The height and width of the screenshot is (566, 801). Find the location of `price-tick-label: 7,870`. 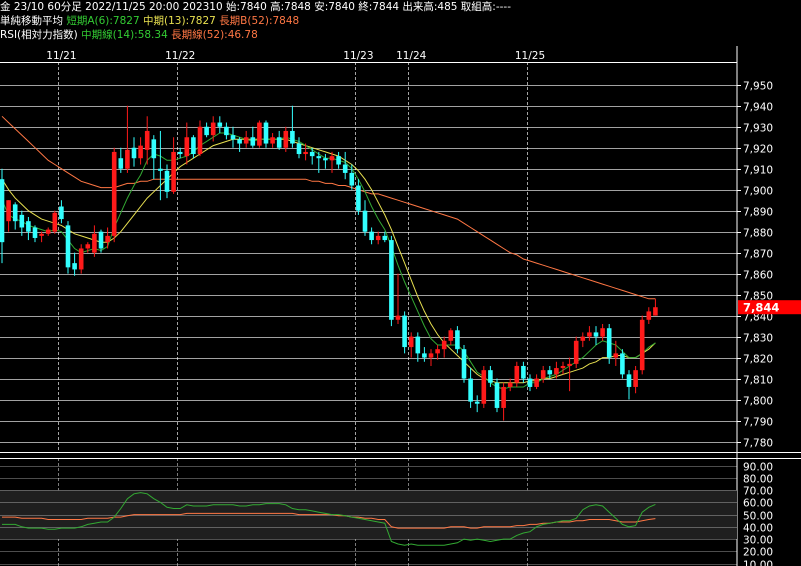

price-tick-label: 7,870 is located at coordinates (758, 255).